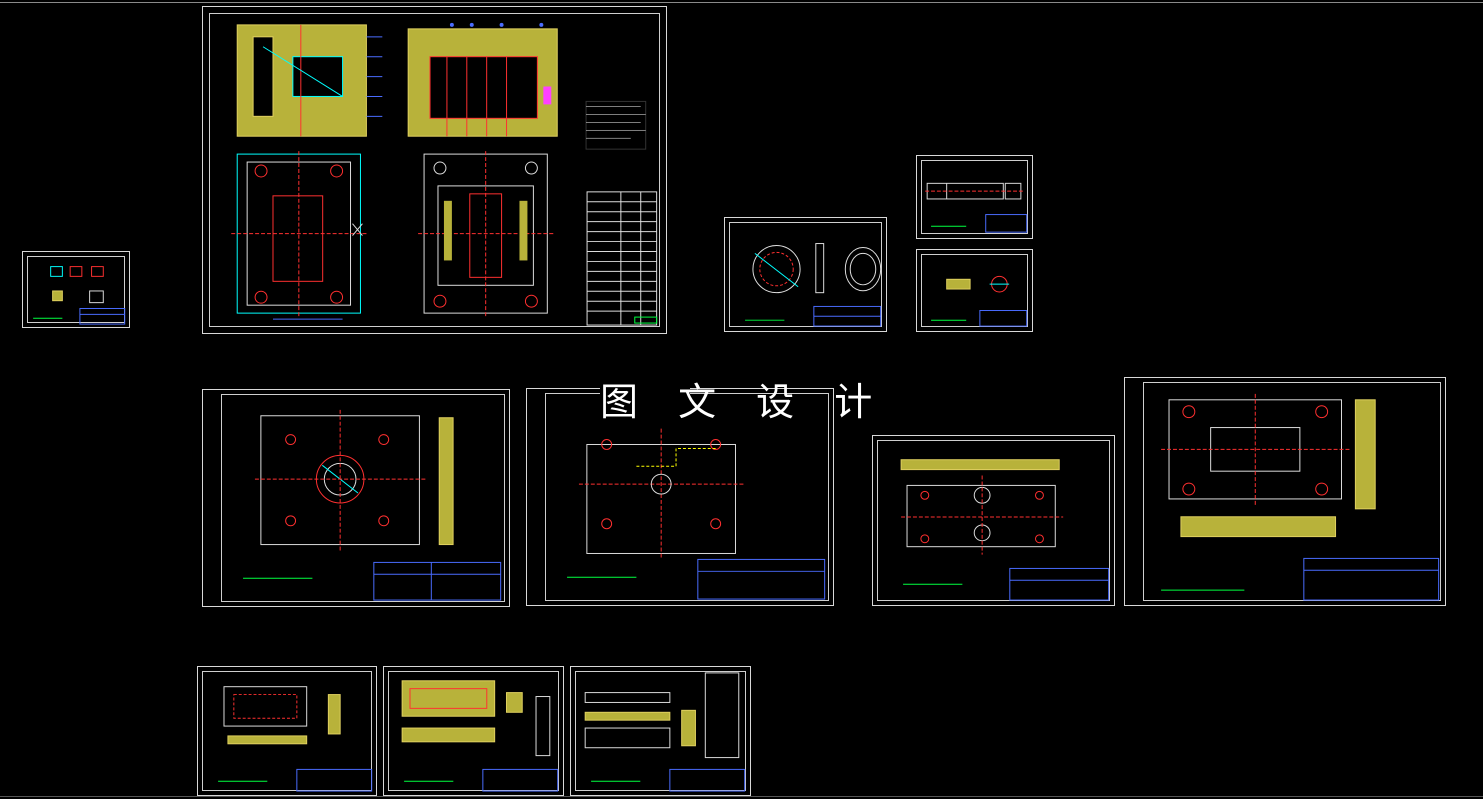 The height and width of the screenshot is (799, 1483). What do you see at coordinates (813, 285) in the screenshot?
I see `drawing-ring` at bounding box center [813, 285].